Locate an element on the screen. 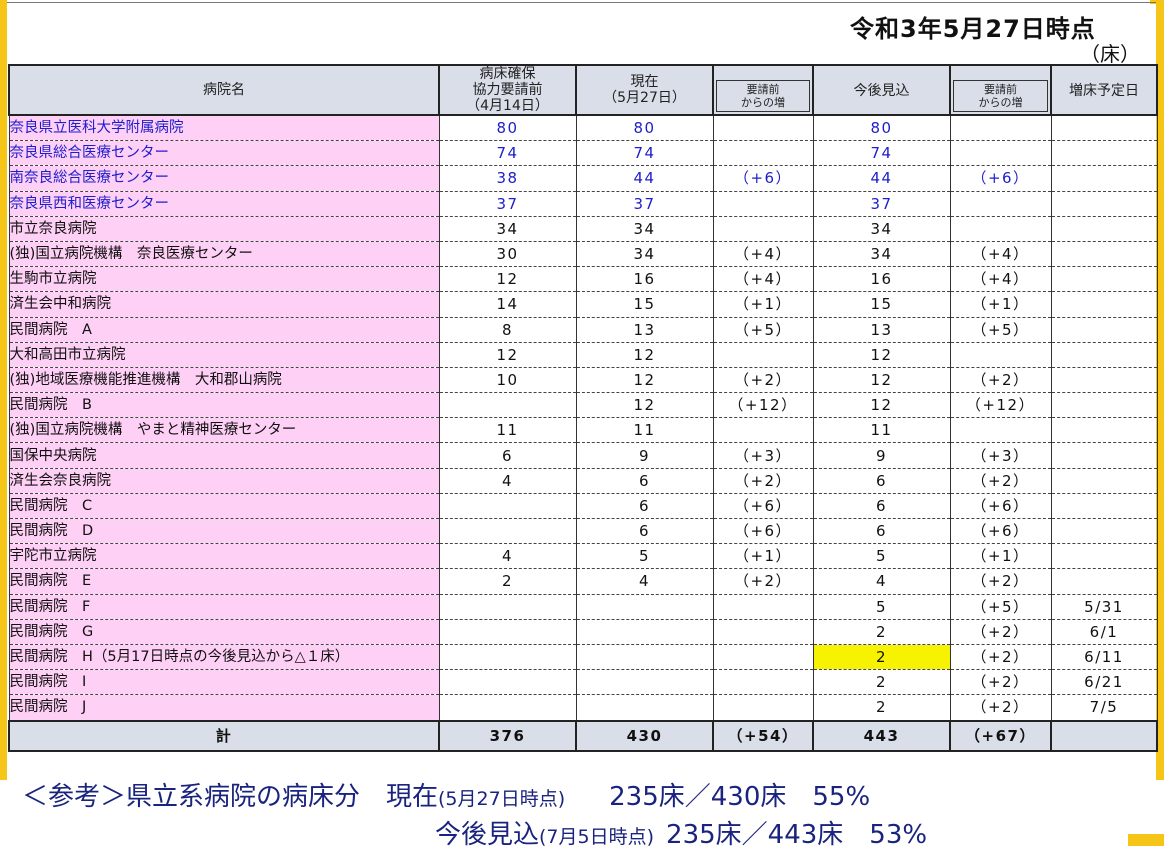  current-cell: 6 is located at coordinates (644, 531).